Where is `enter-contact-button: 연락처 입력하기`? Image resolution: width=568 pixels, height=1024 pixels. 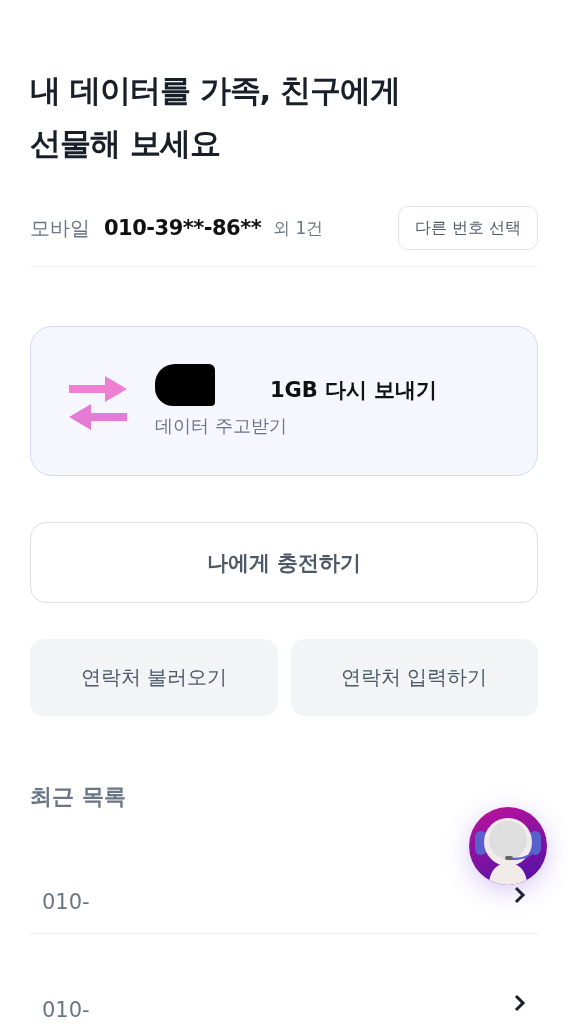 enter-contact-button: 연락처 입력하기 is located at coordinates (414, 677).